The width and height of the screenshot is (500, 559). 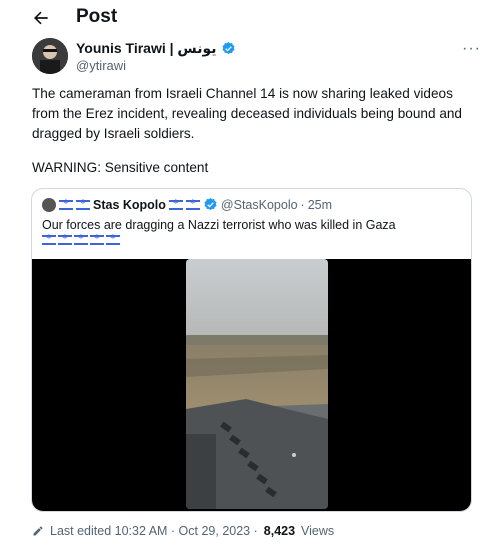 I want to click on edited-timestamp: Last edited 10:32 AM · Oct 29, 2023 ·, so click(x=154, y=531).